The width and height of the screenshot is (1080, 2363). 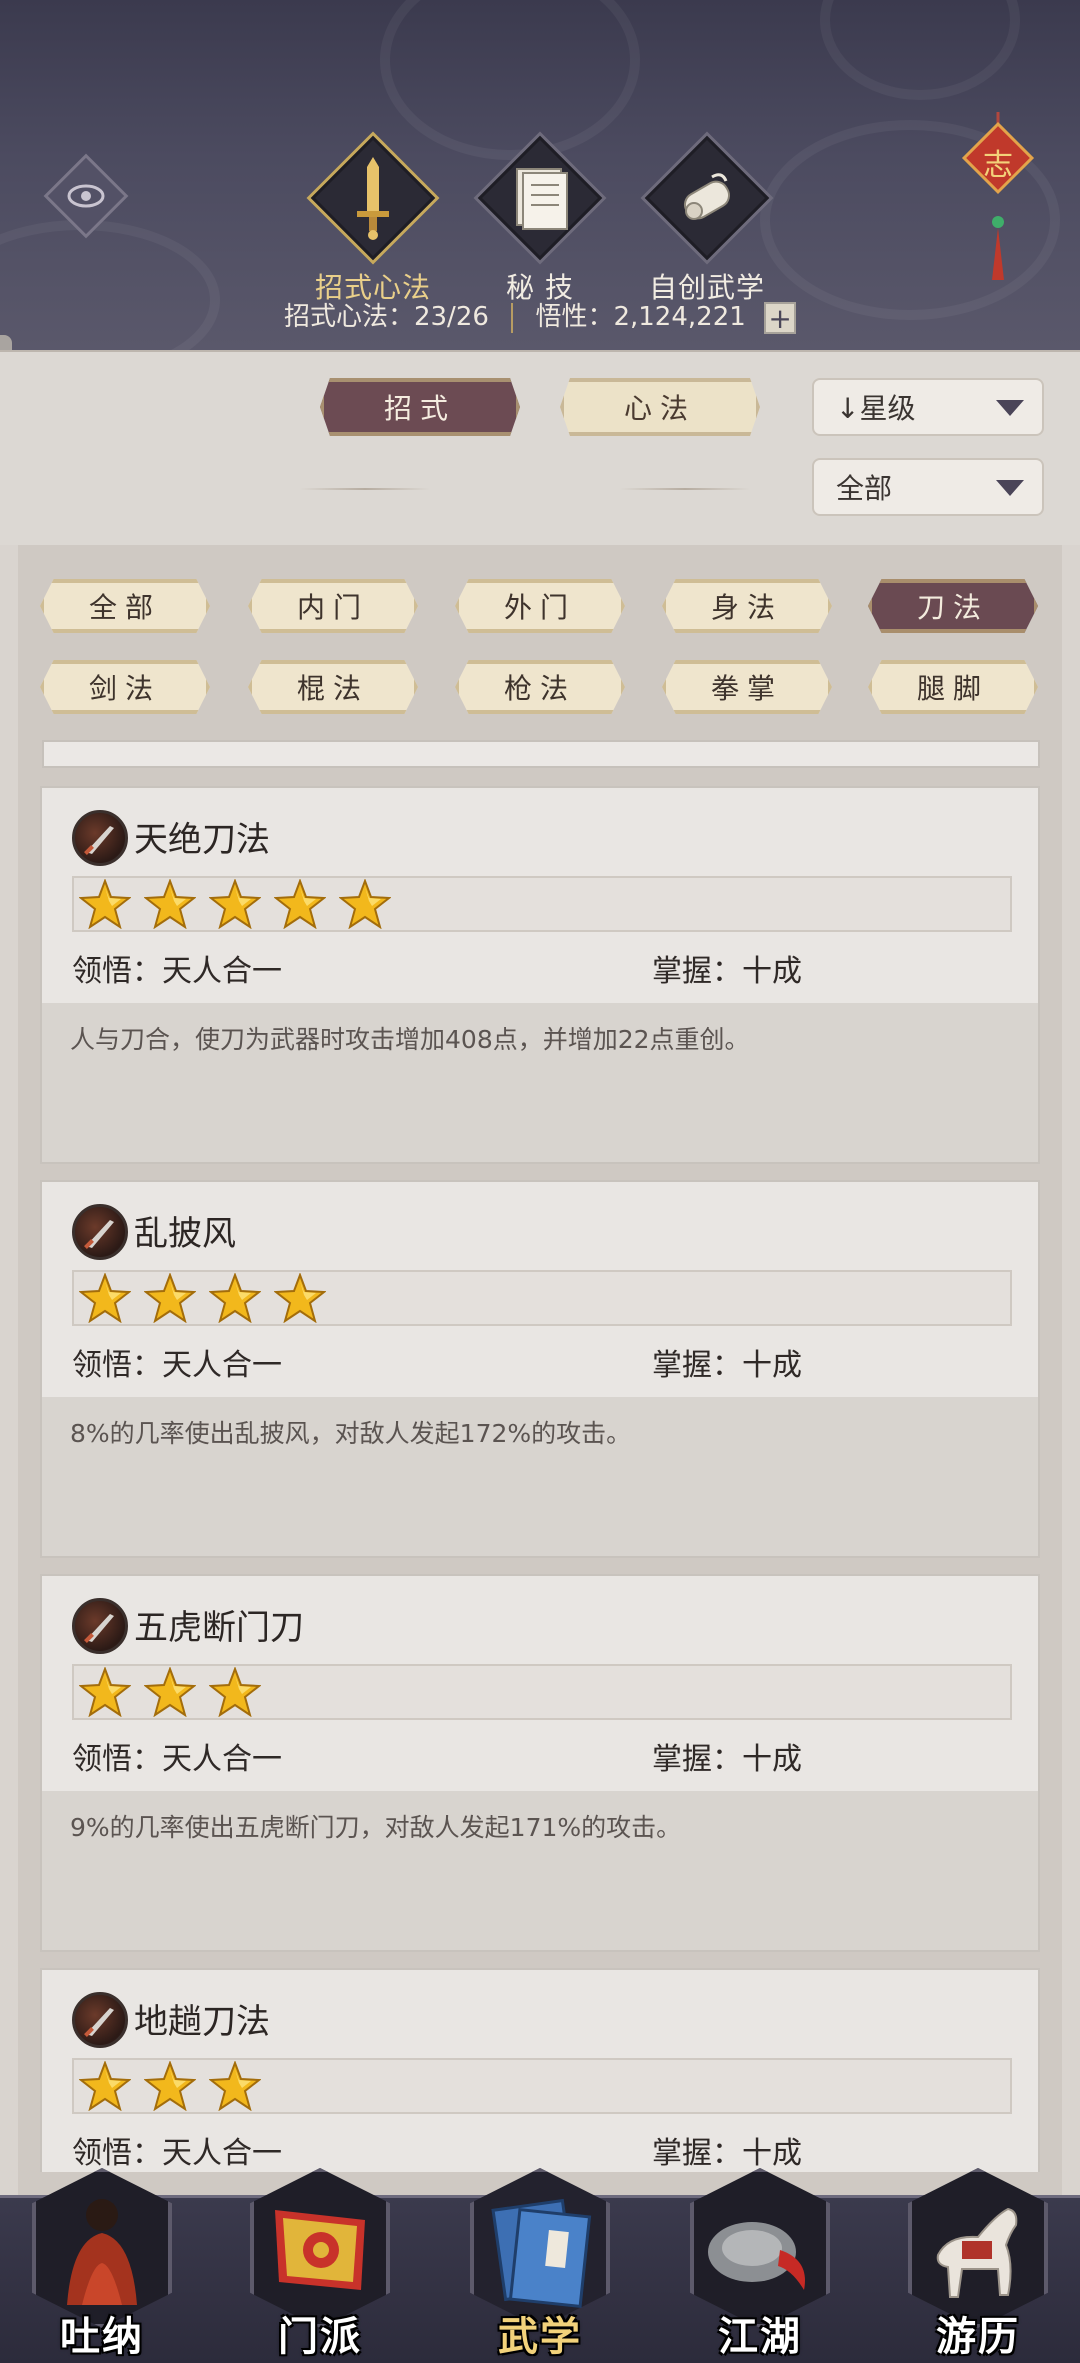 What do you see at coordinates (102, 2250) in the screenshot?
I see `meditation-monk-icon` at bounding box center [102, 2250].